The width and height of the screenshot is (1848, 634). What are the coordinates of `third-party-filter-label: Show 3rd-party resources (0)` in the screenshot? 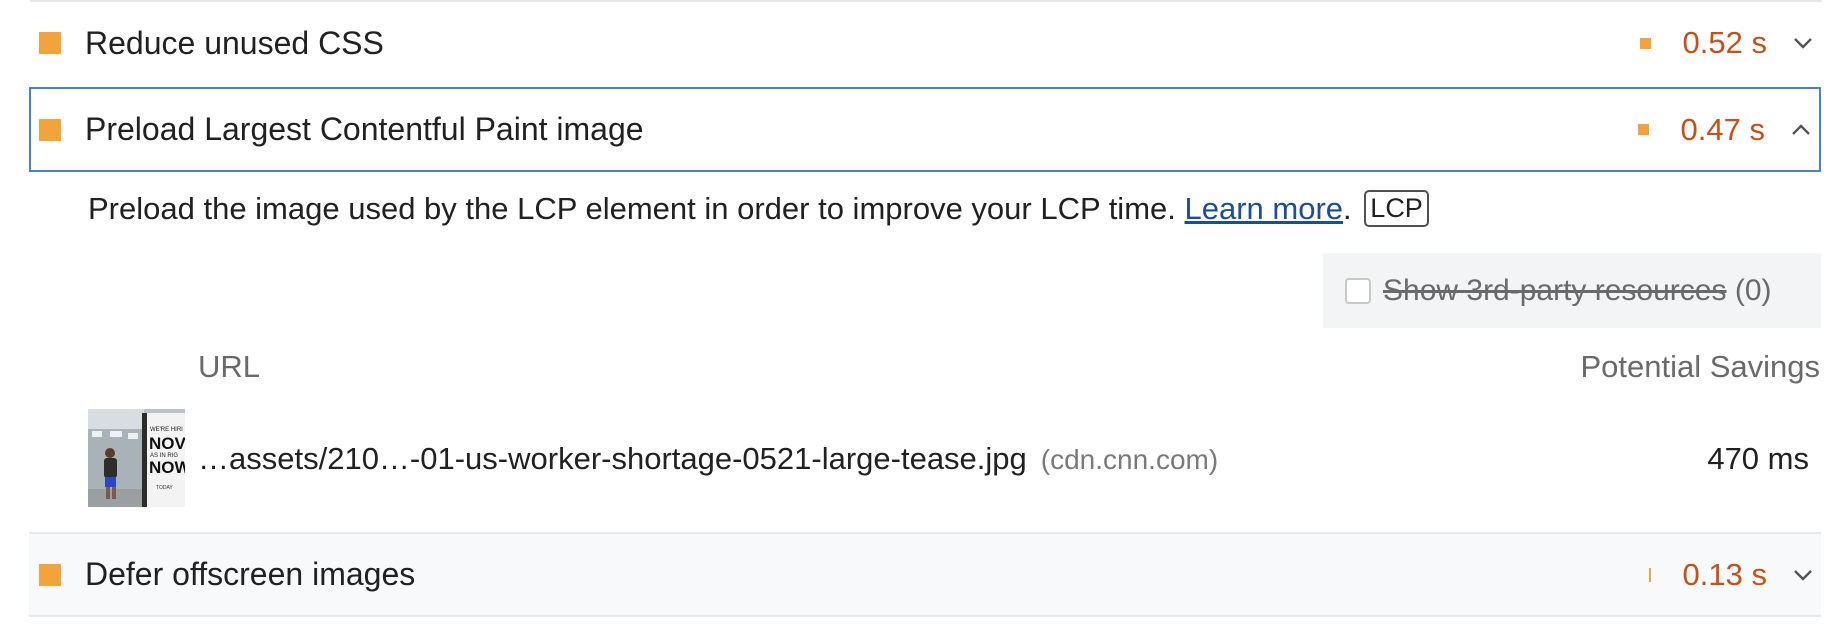 It's located at (1577, 291).